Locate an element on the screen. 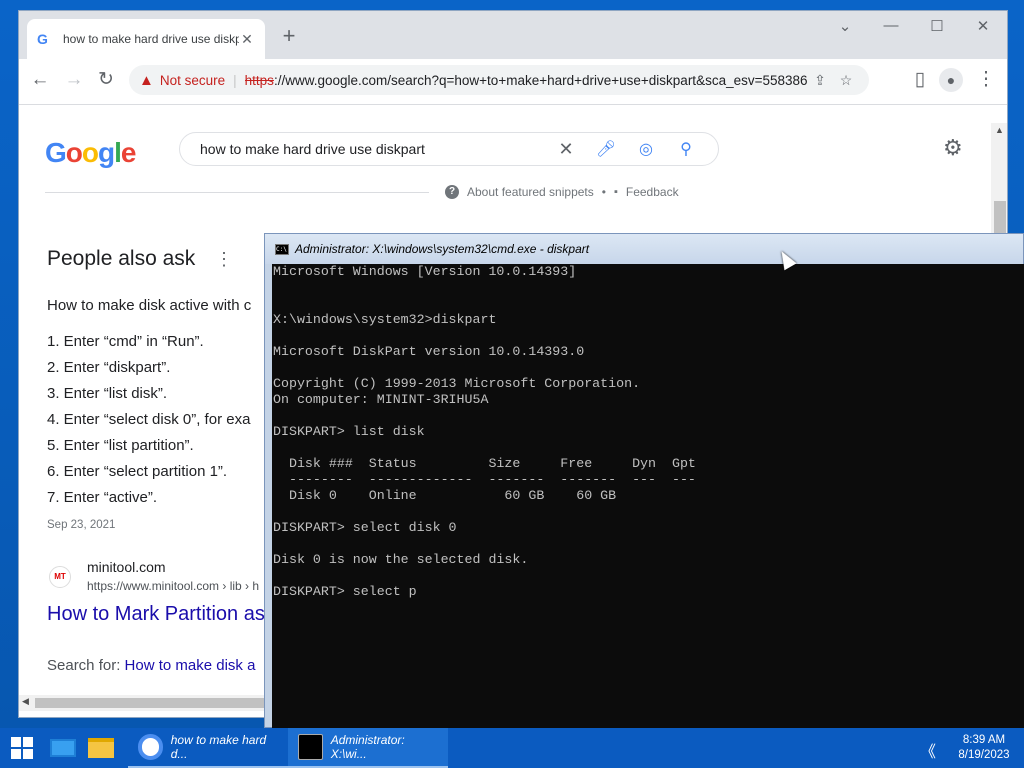 Image resolution: width=1024 pixels, height=768 pixels. step-item: 2. Enter “diskpart”. is located at coordinates (109, 367).